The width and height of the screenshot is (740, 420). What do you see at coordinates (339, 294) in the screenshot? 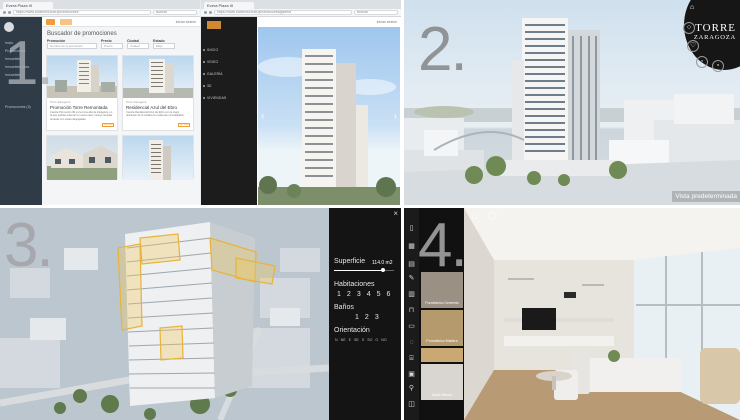
I see `habitaciones-option: 1` at bounding box center [339, 294].